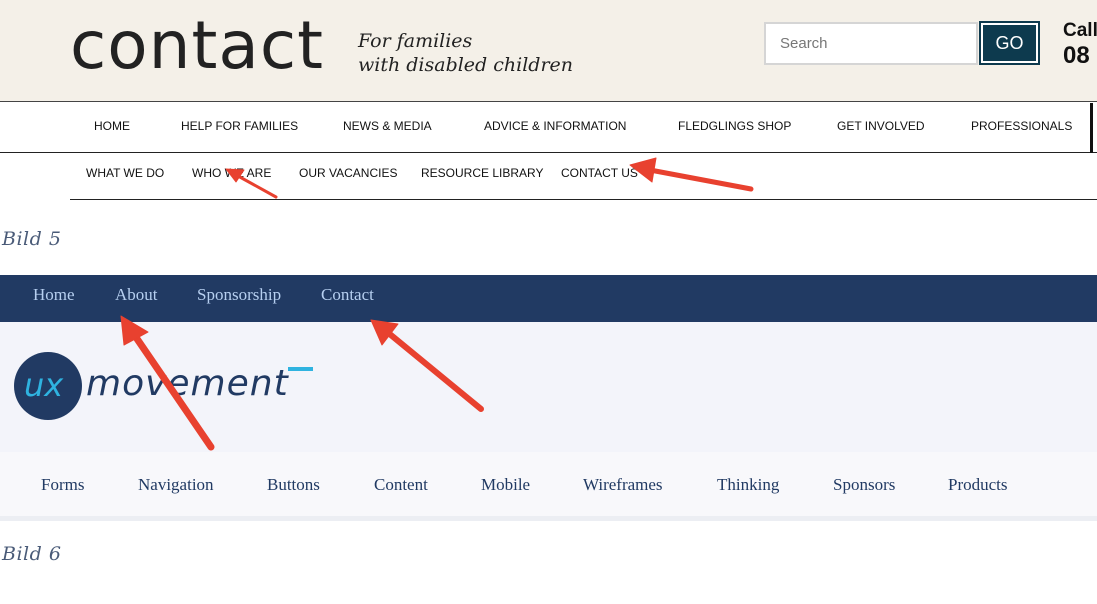 This screenshot has height=604, width=1097. What do you see at coordinates (1080, 30) in the screenshot?
I see `call-label: Call` at bounding box center [1080, 30].